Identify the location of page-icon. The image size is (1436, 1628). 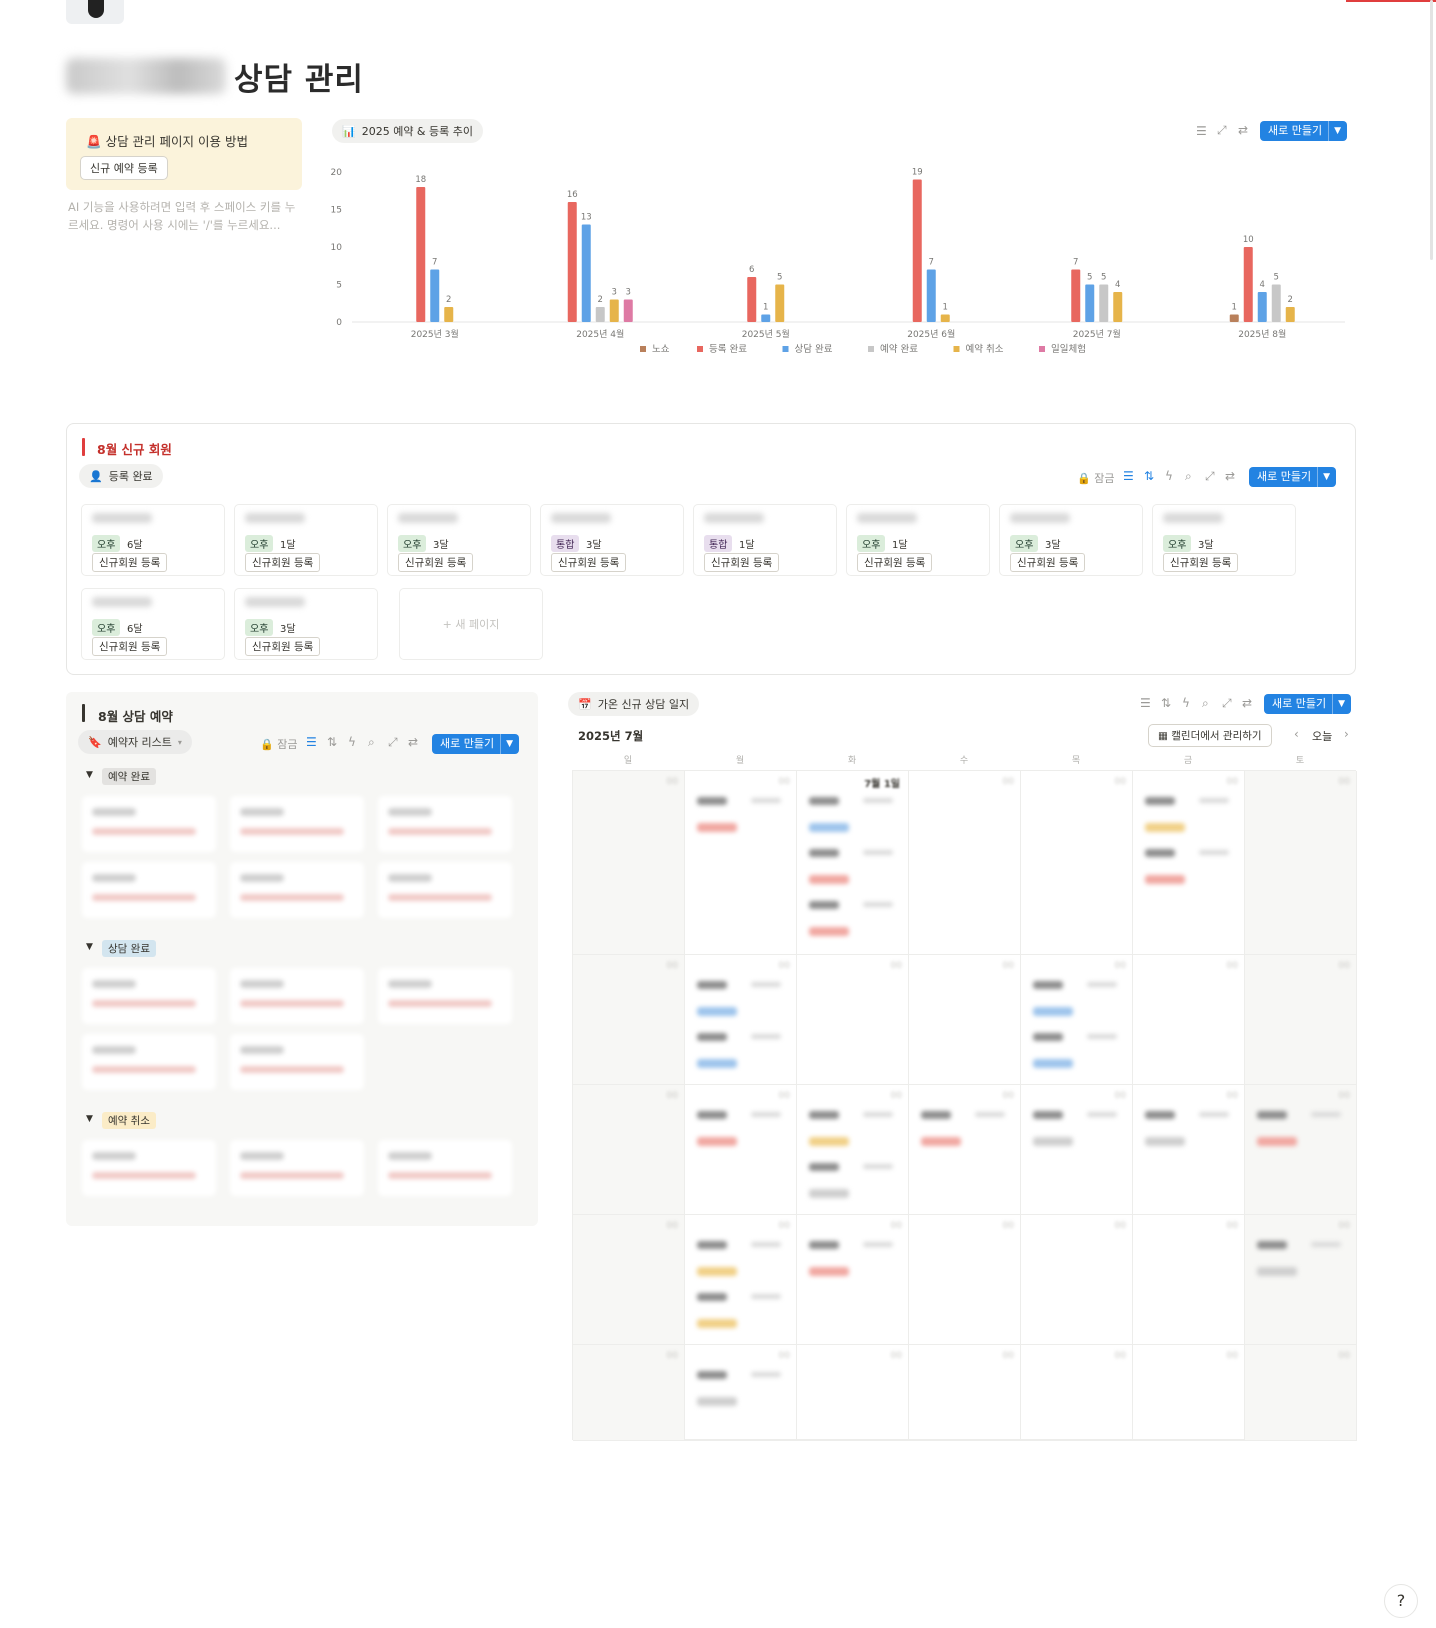
(95, 12).